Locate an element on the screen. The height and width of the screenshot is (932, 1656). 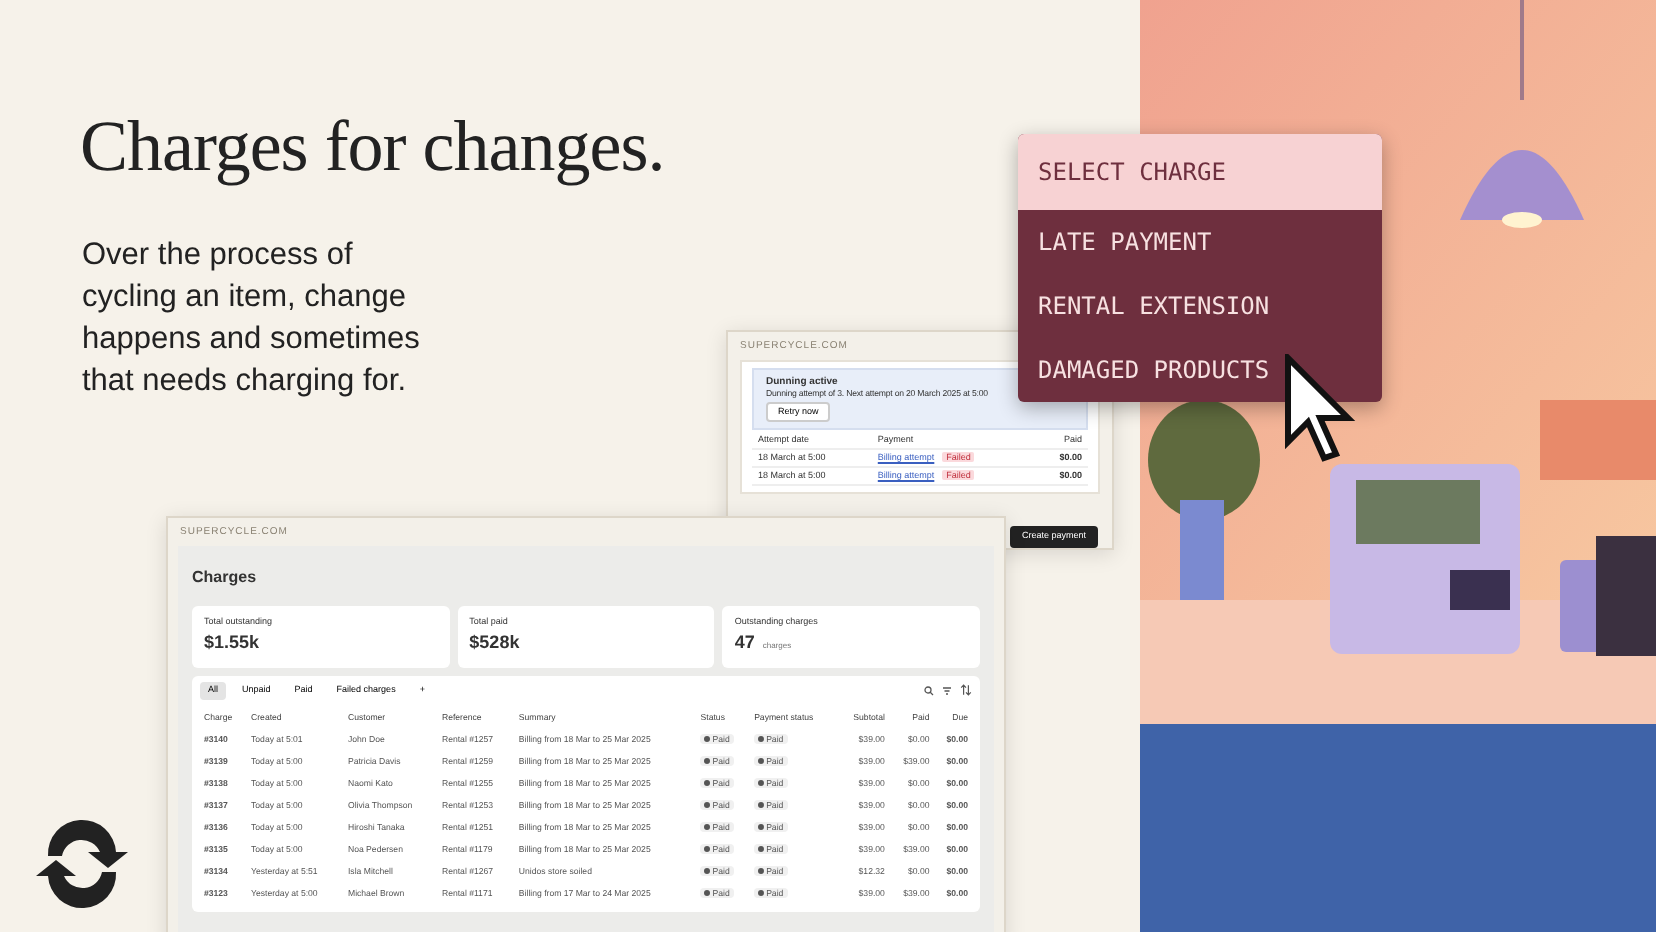
menu-item: RENTAL EXTENSION is located at coordinates (1200, 306).